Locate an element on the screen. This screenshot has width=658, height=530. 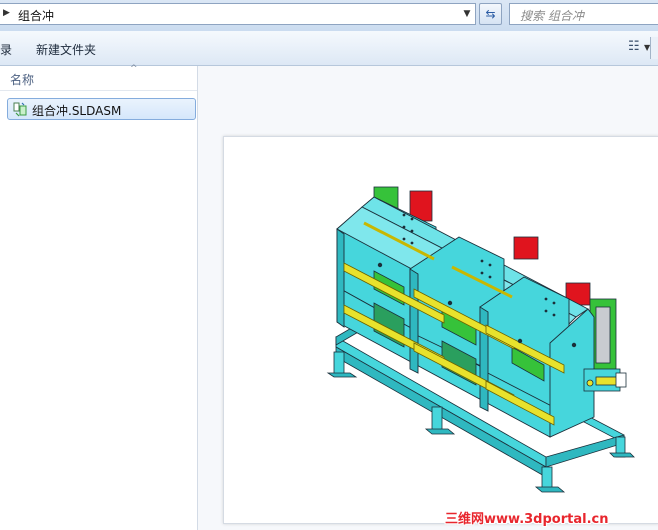
address-bar-row: ▶ 组合冲 ▼ ⇆ 搜索 组合冲 is located at coordinates (329, 16).